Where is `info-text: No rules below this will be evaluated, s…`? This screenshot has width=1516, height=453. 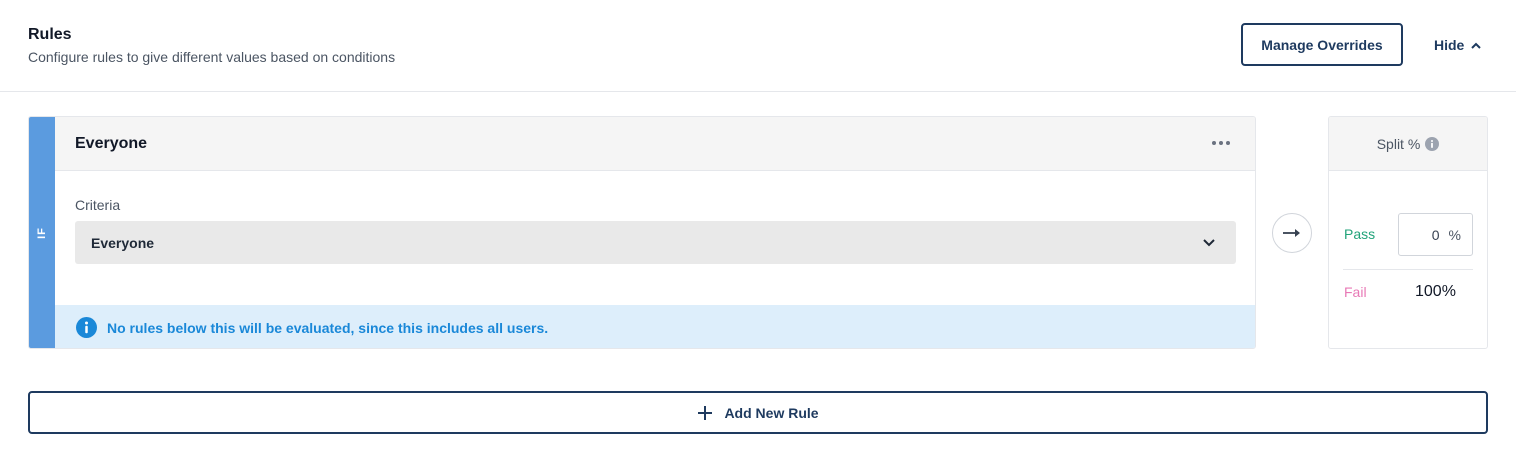 info-text: No rules below this will be evaluated, s… is located at coordinates (328, 327).